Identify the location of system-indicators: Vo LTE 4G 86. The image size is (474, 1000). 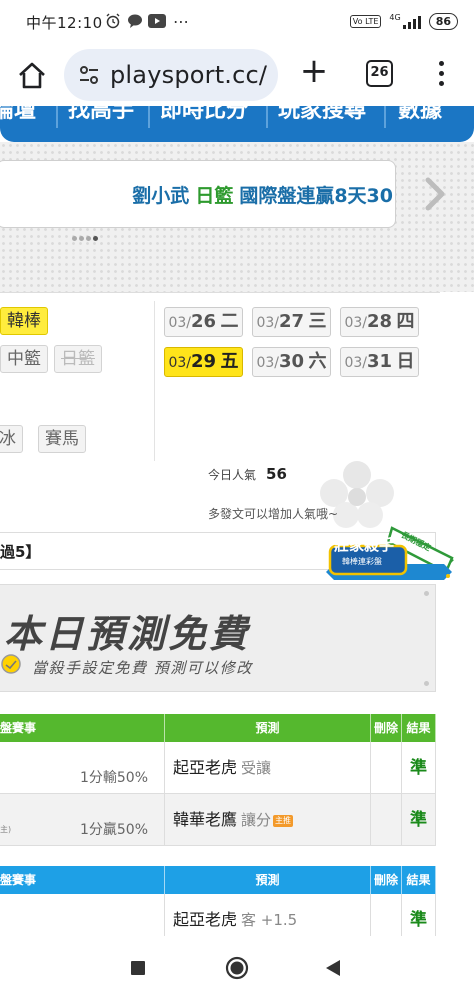
(403, 21).